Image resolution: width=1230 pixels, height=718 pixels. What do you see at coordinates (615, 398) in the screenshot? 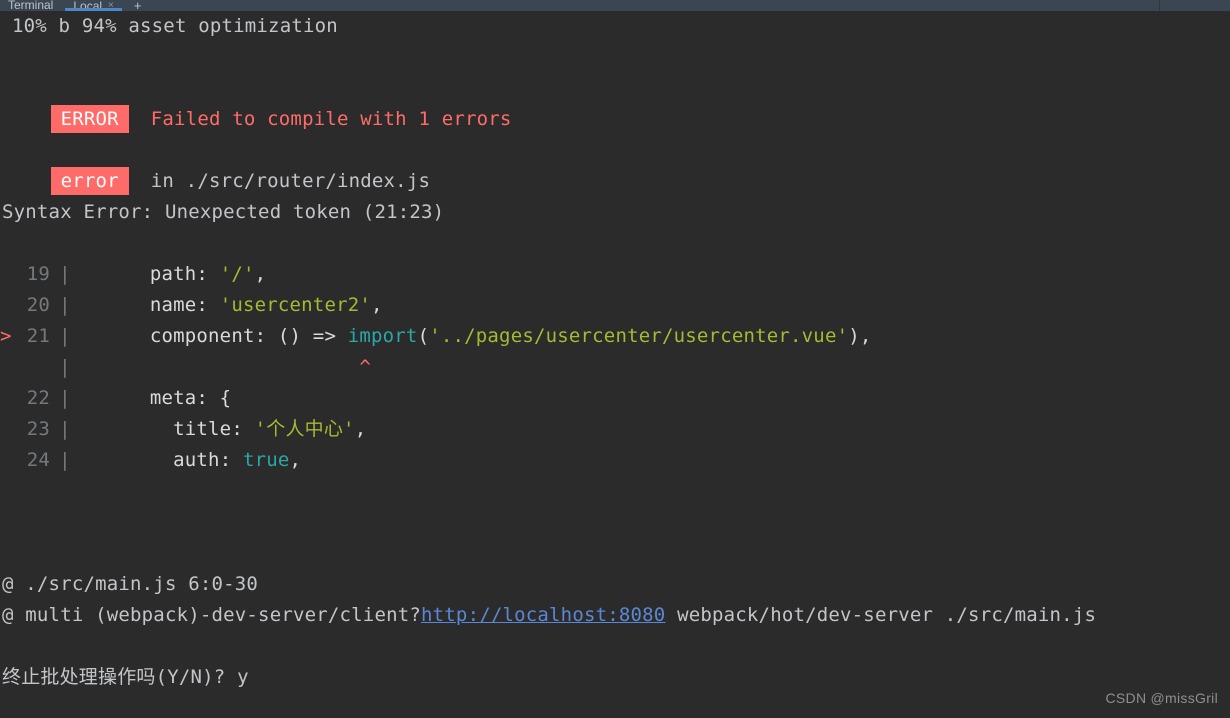
I see `code-frame-row: 22 | meta: {` at bounding box center [615, 398].